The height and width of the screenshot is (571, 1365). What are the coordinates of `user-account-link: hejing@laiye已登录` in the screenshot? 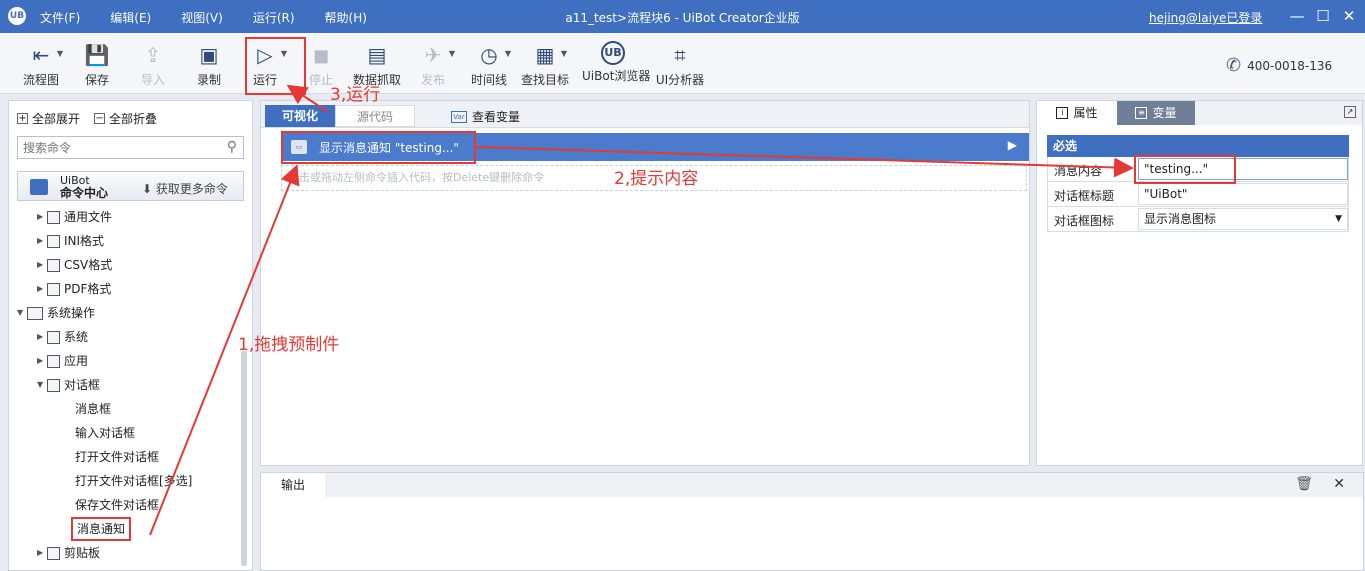 It's located at (1205, 17).